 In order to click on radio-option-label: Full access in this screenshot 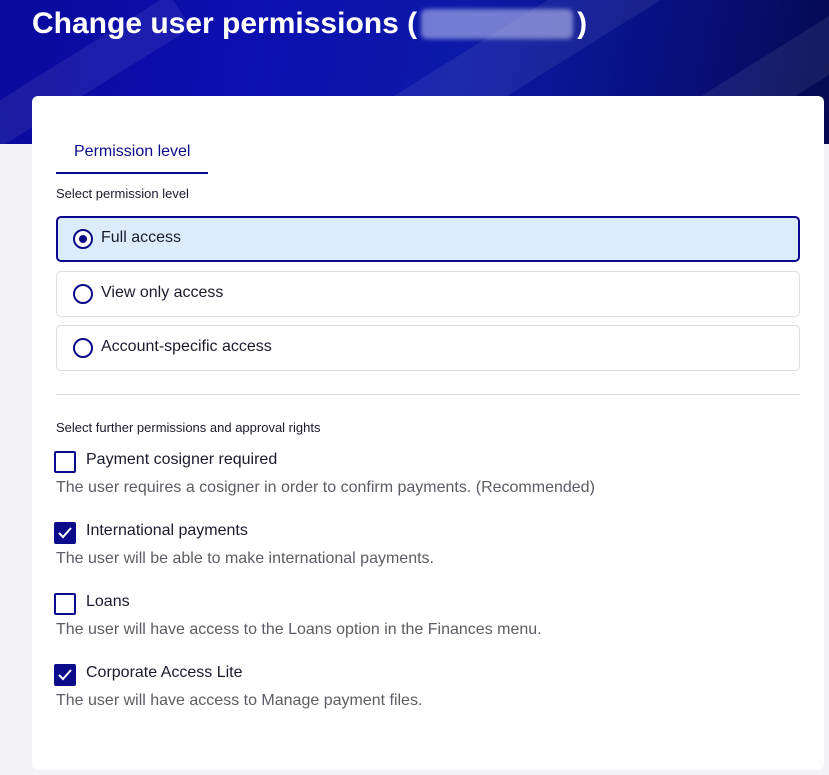, I will do `click(141, 237)`.